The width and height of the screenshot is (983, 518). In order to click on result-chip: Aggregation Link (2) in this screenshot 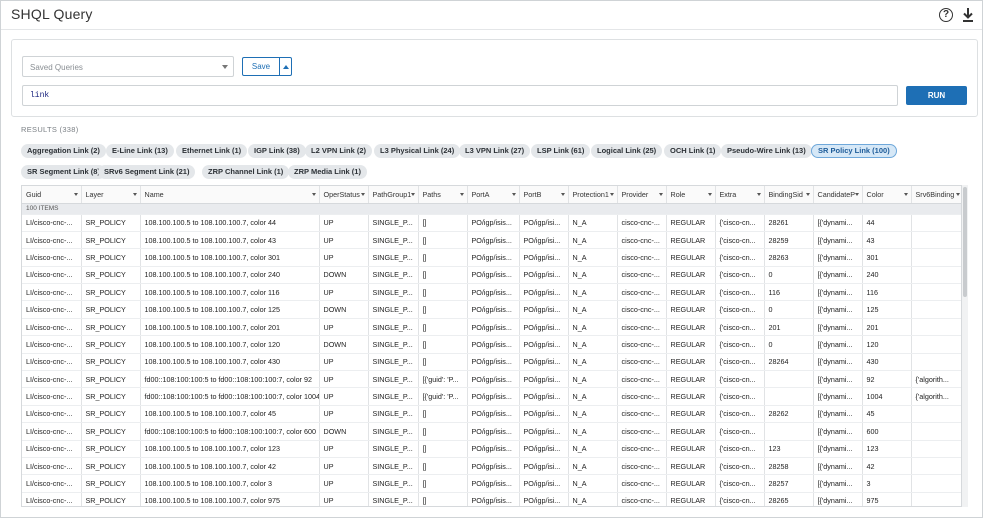, I will do `click(63, 151)`.